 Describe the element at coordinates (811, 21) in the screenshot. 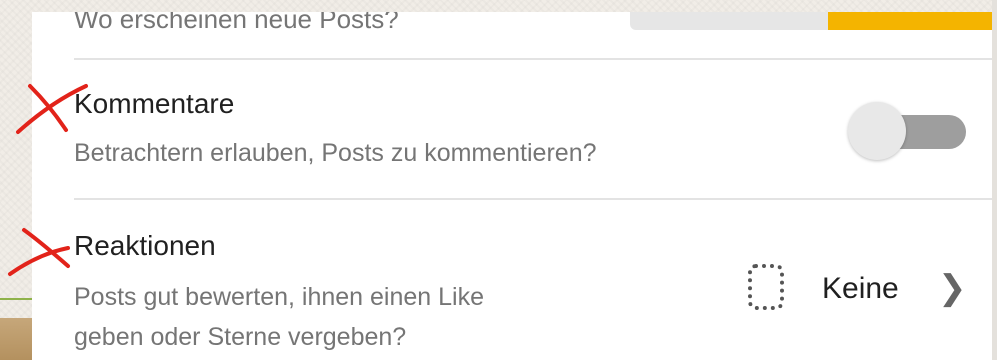

I see `post-position-slider` at that location.